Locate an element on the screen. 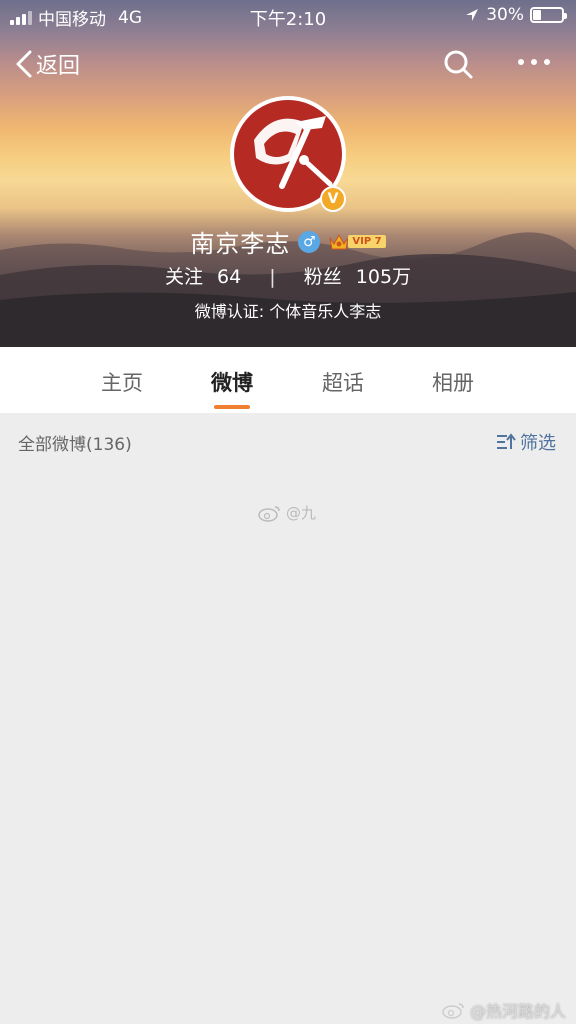  profile-tabs: 主页 微博 超话 相册 is located at coordinates (288, 380).